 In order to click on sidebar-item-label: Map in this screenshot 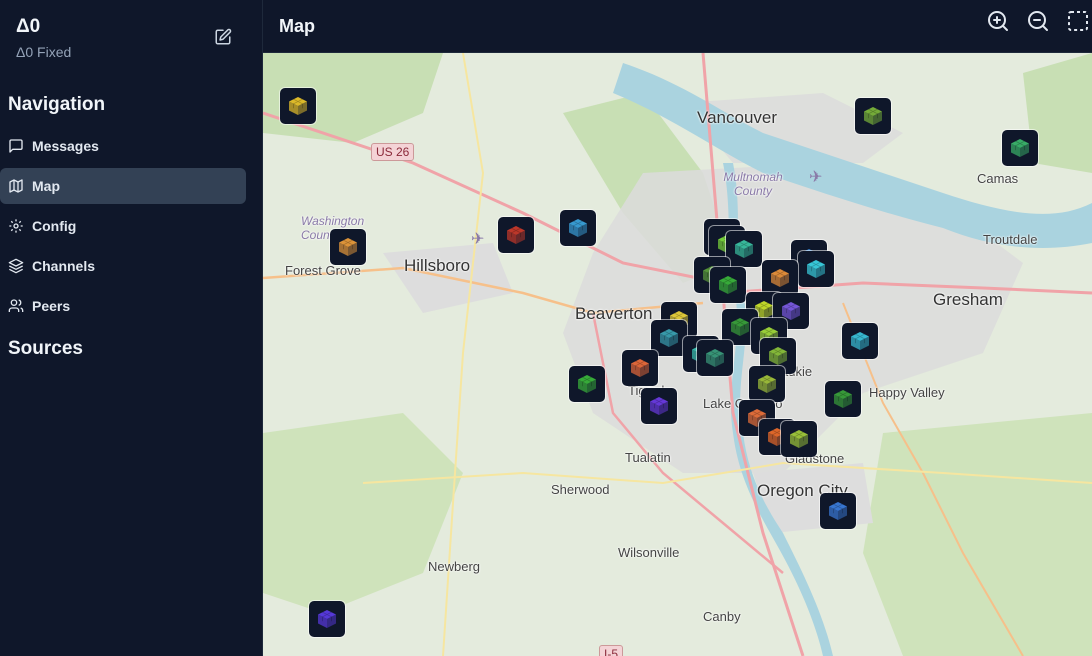, I will do `click(46, 186)`.